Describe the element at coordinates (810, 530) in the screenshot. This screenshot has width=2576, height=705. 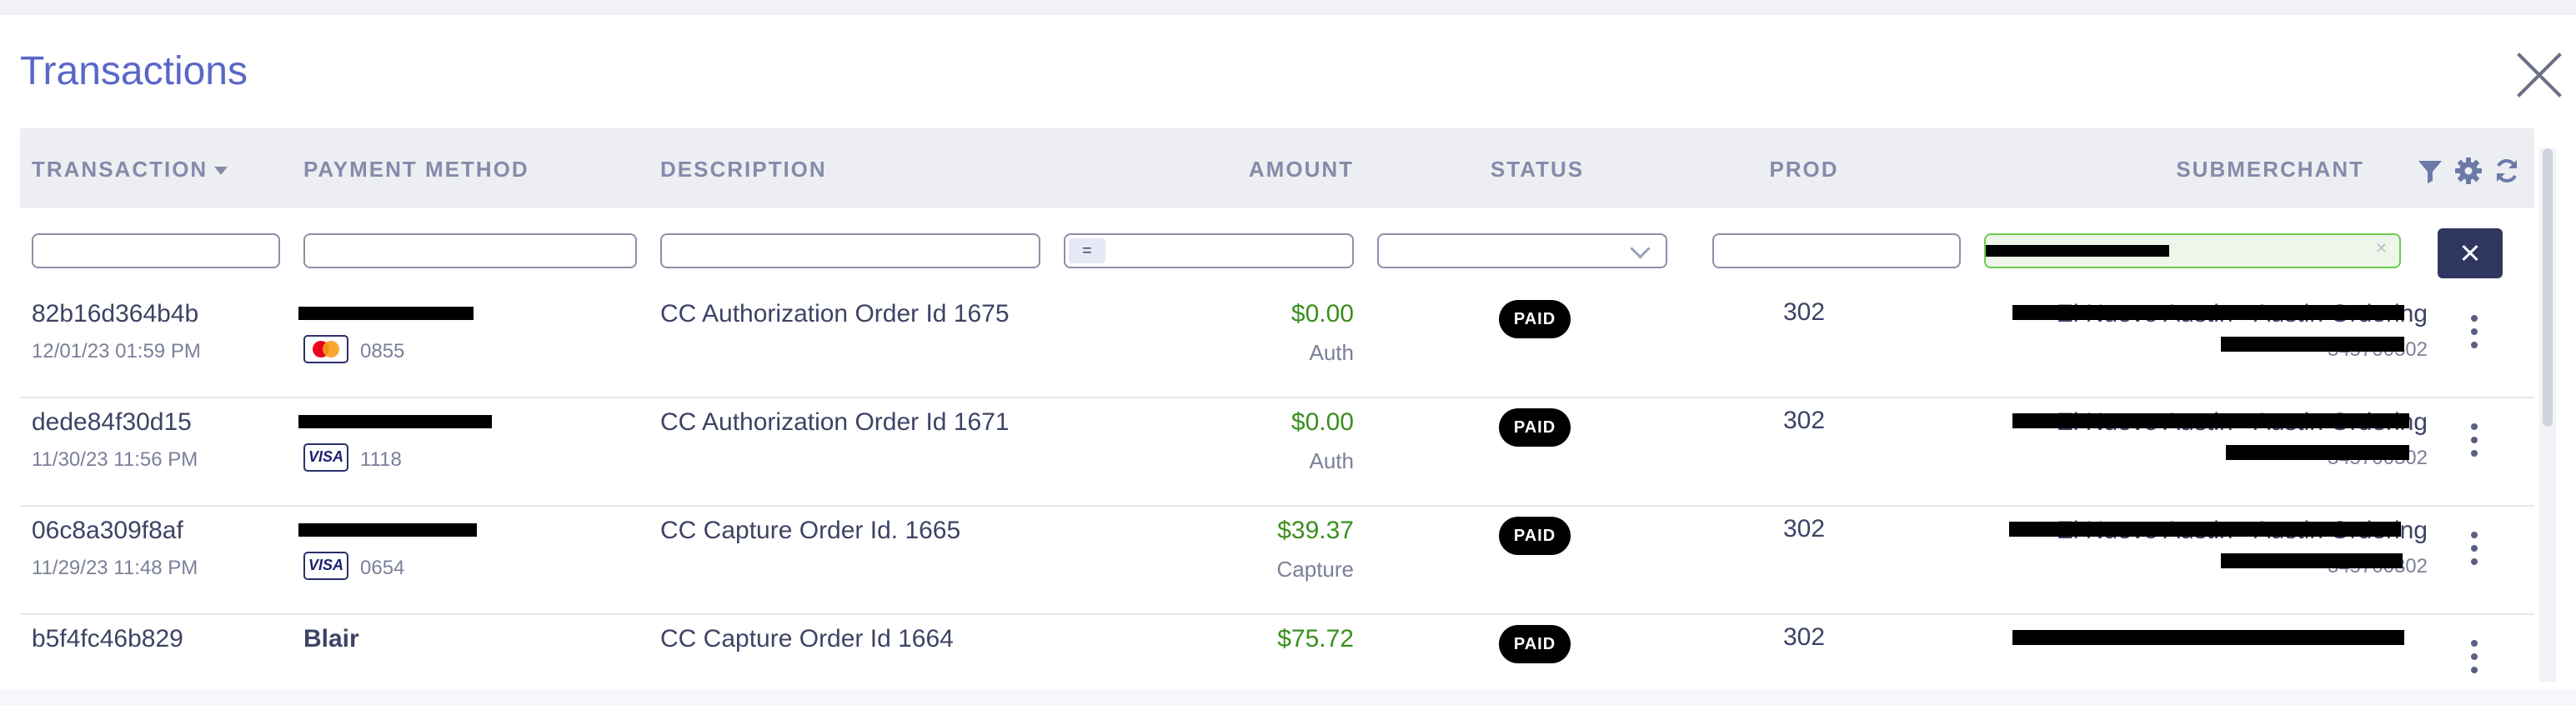
I see `transaction-description: CC Capture Order Id. 1665` at that location.